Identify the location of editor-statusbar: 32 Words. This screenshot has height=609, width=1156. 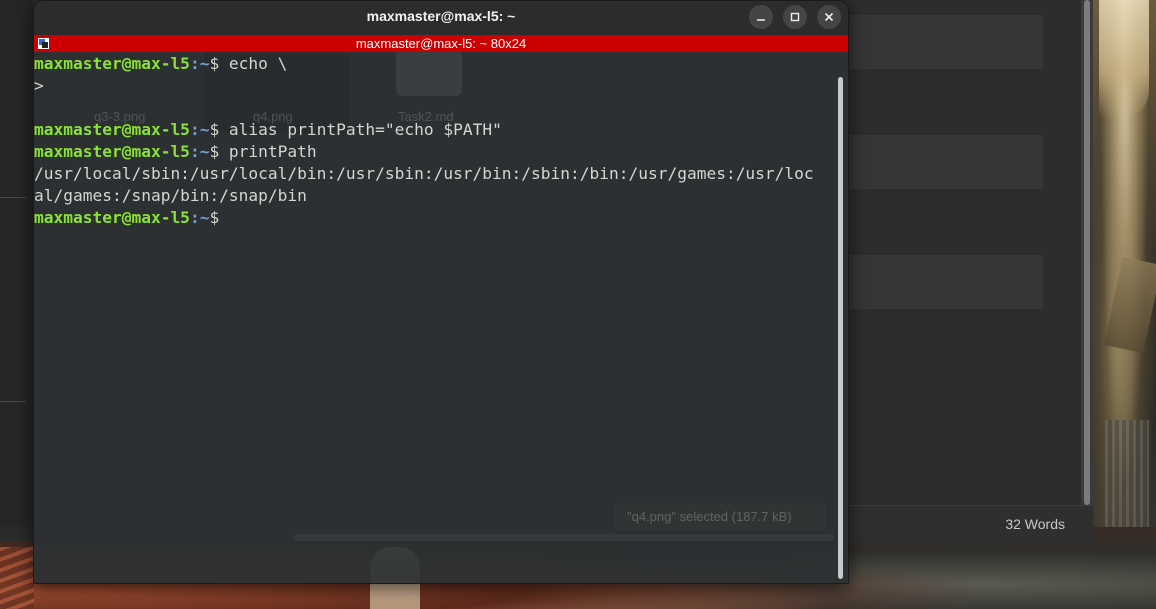
(969, 523).